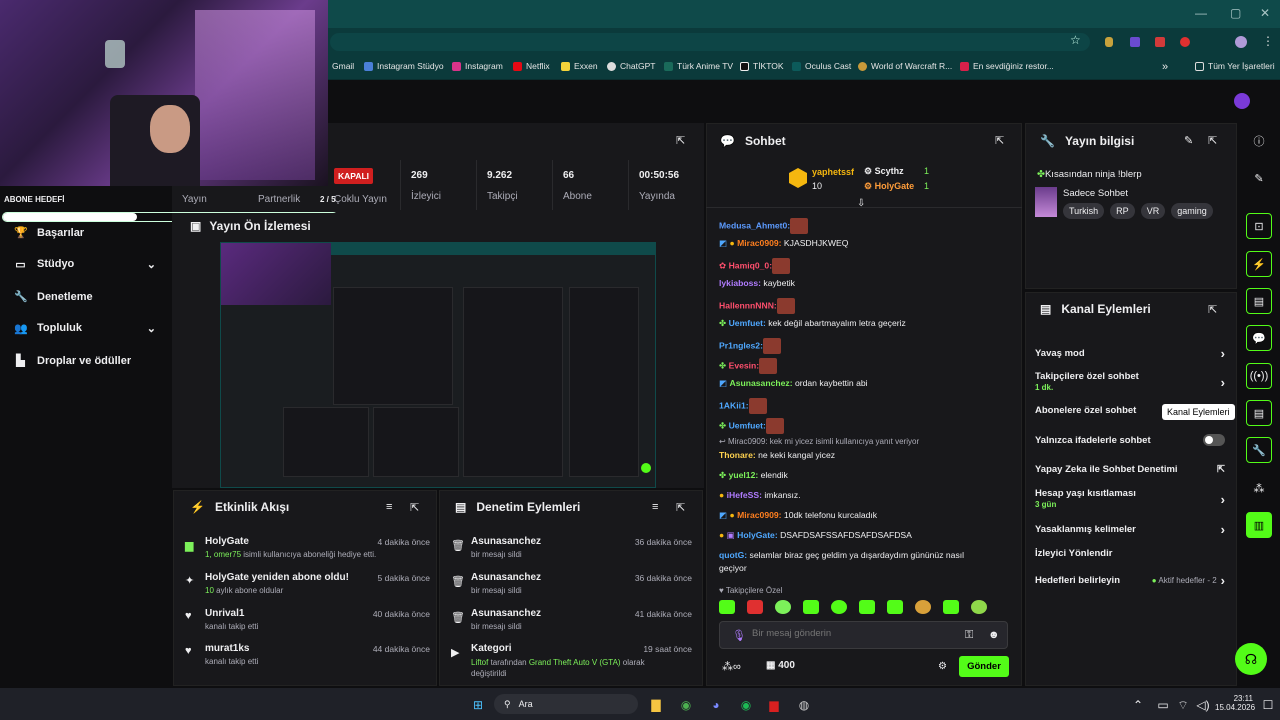 Image resolution: width=1280 pixels, height=720 pixels. I want to click on sub-goal-count: 2 / 5, so click(328, 199).